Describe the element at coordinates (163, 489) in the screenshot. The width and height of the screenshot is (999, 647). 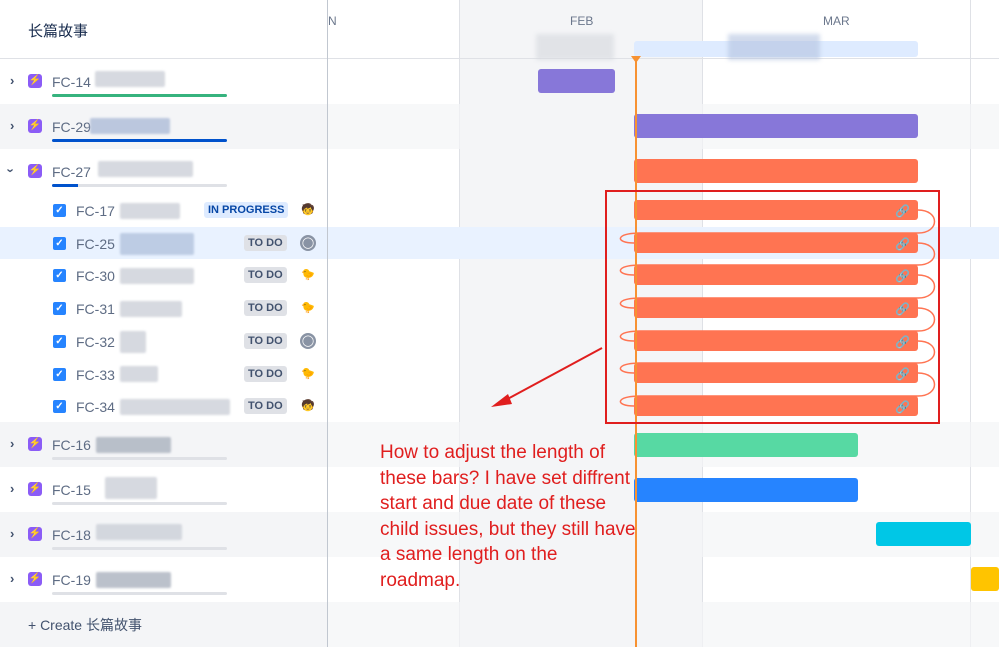
I see `epic-row: › ⚡ FC-15` at that location.